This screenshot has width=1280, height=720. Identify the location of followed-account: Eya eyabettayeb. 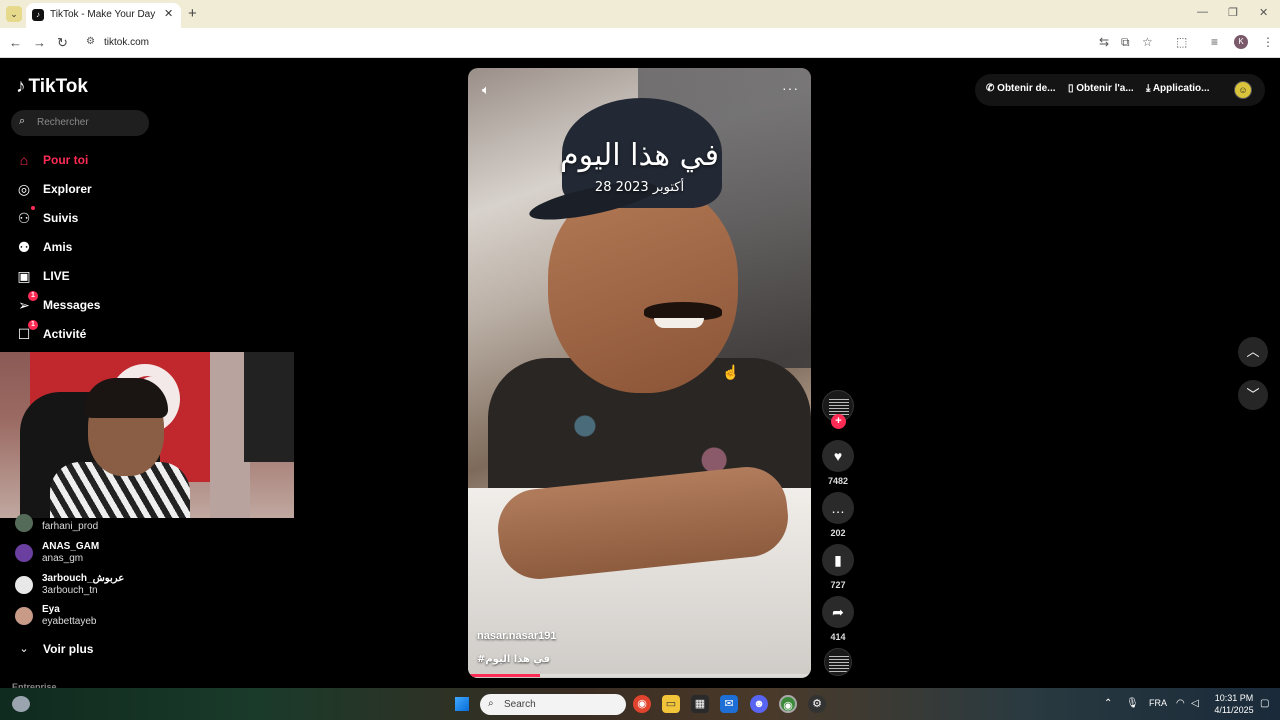
(90, 617).